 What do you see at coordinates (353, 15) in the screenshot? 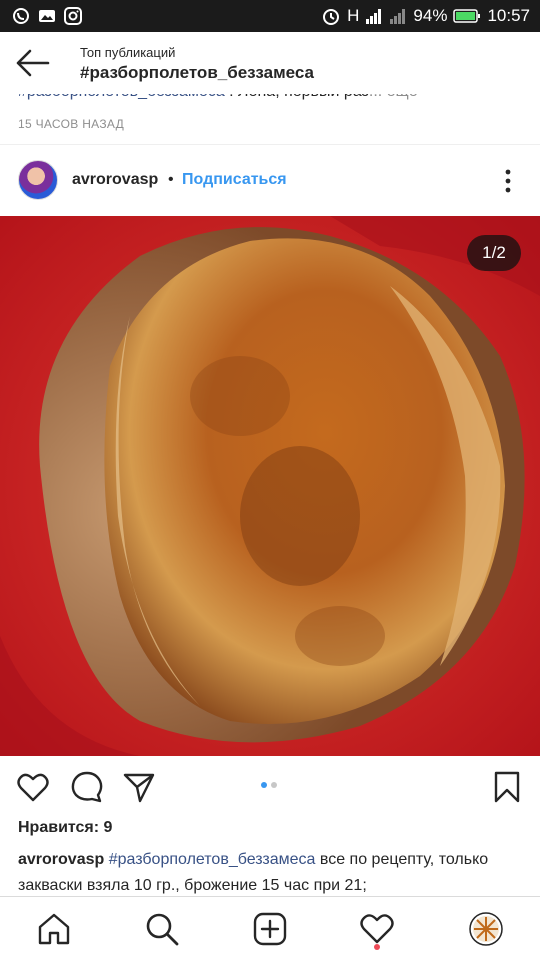
I see `network-type: H` at bounding box center [353, 15].